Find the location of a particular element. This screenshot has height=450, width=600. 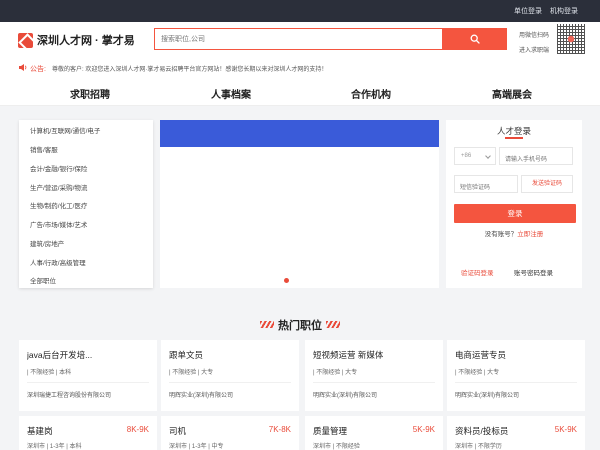

country-code-value: +86 is located at coordinates (466, 156).